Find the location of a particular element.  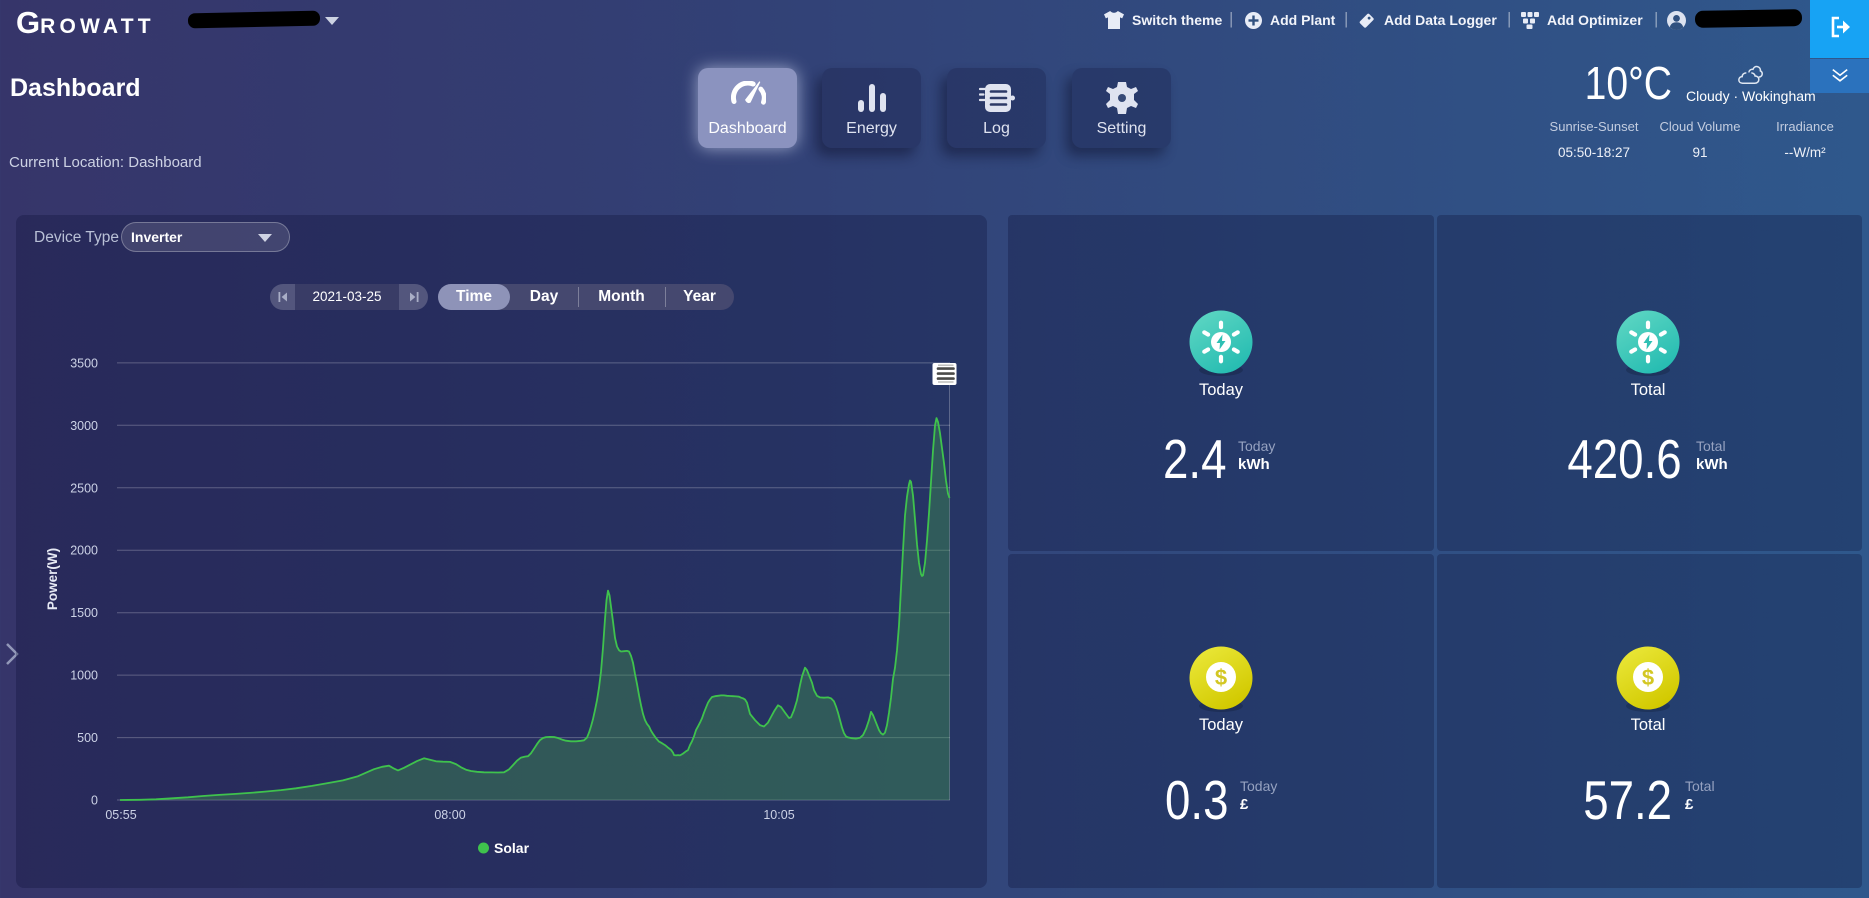

svg-text: Solar is located at coordinates (512, 848).